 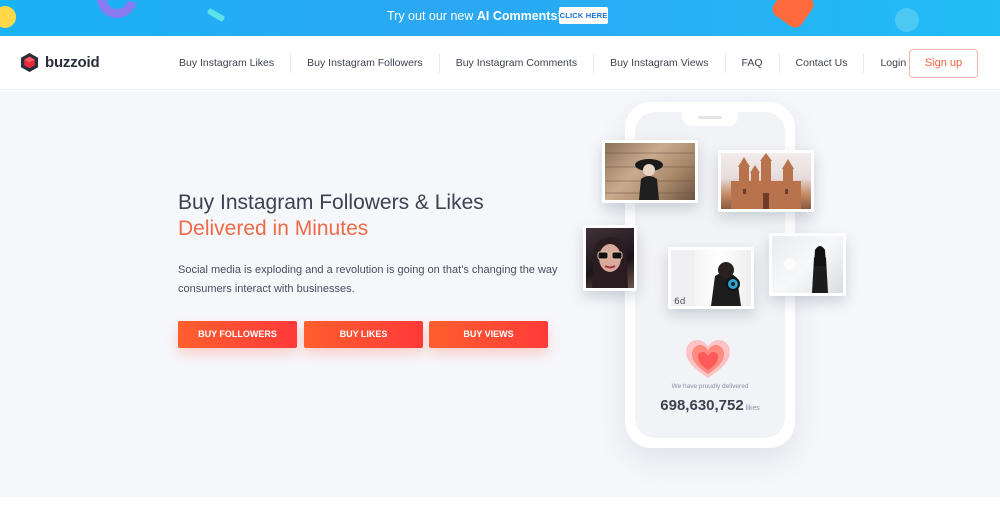 I want to click on likes-count: 698,630,752, so click(x=702, y=405).